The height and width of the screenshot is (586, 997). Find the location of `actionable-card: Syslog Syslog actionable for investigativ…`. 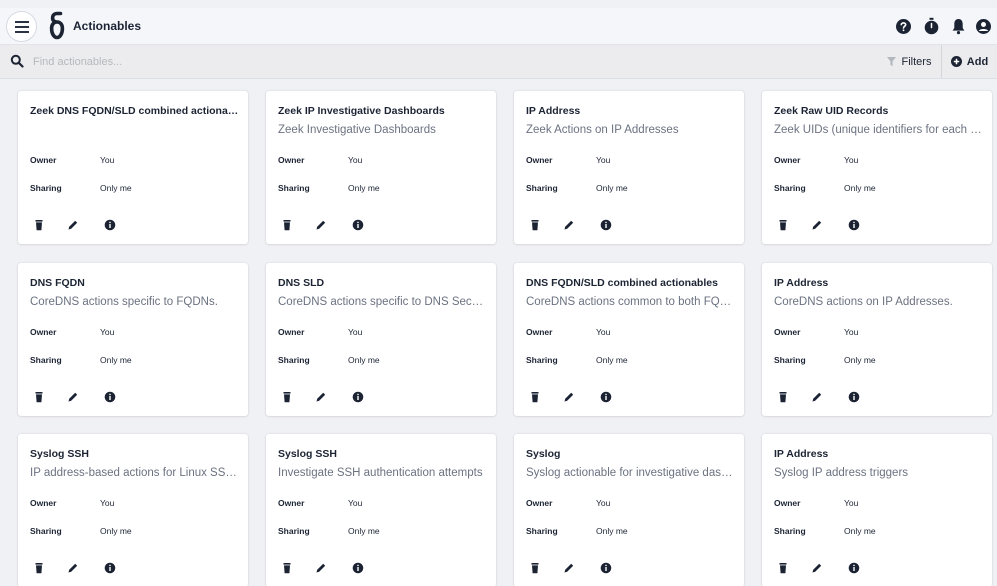

actionable-card: Syslog Syslog actionable for investigativ… is located at coordinates (629, 510).